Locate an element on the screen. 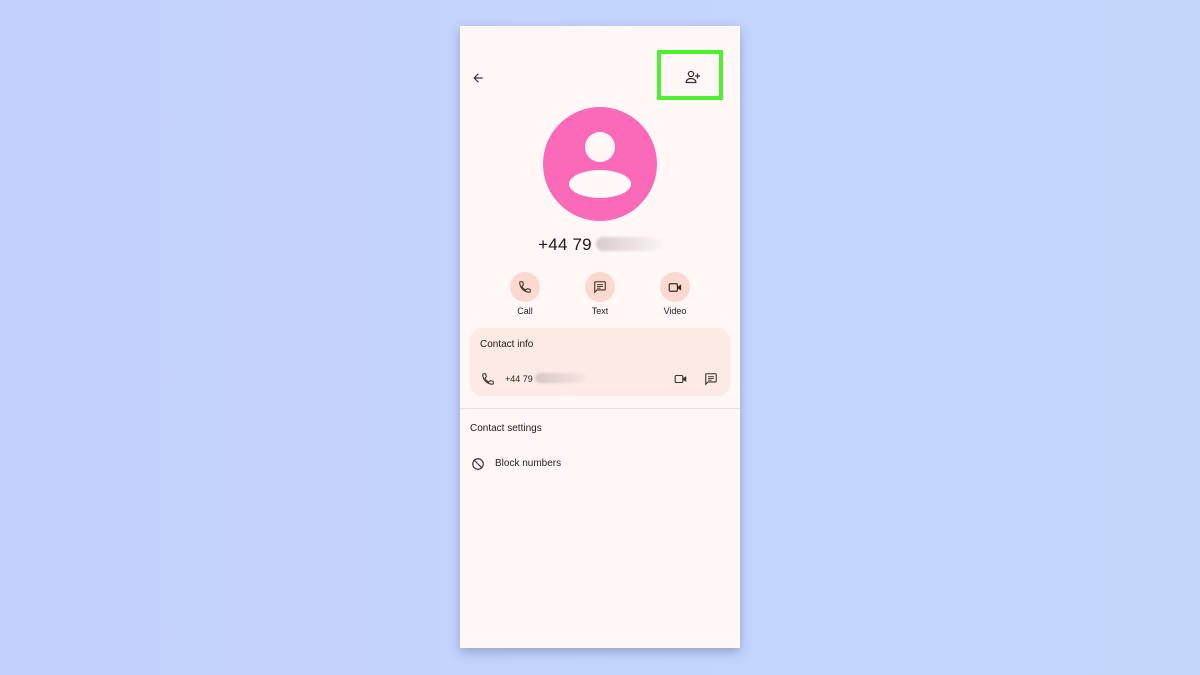 This screenshot has width=1200, height=675. video-label: Video is located at coordinates (675, 311).